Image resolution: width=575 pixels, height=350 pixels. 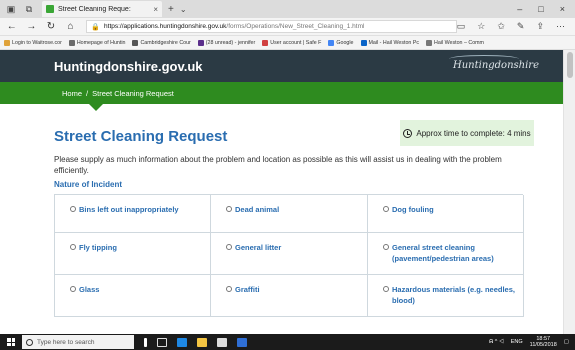 I want to click on time-notice: Approx time to complete: 4 mins, so click(x=467, y=133).